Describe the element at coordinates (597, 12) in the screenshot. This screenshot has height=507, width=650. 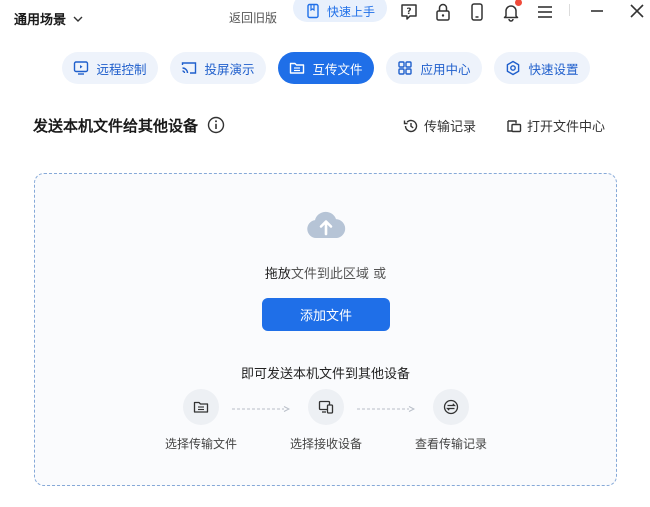
I see `minimize-icon` at that location.